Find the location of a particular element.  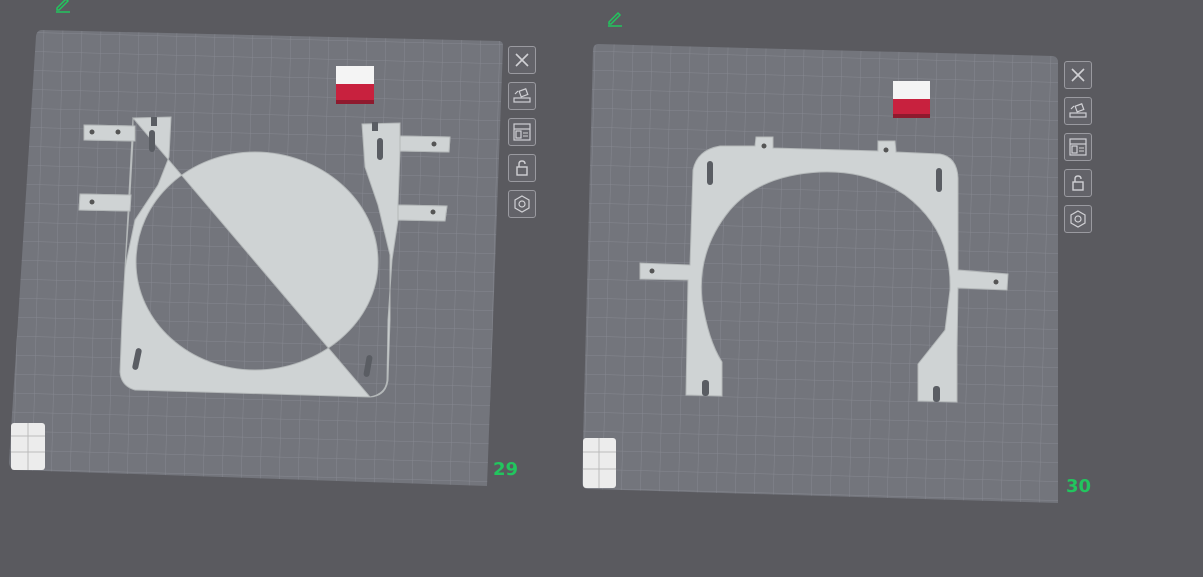

plate-number-label: 30 is located at coordinates (1079, 486).